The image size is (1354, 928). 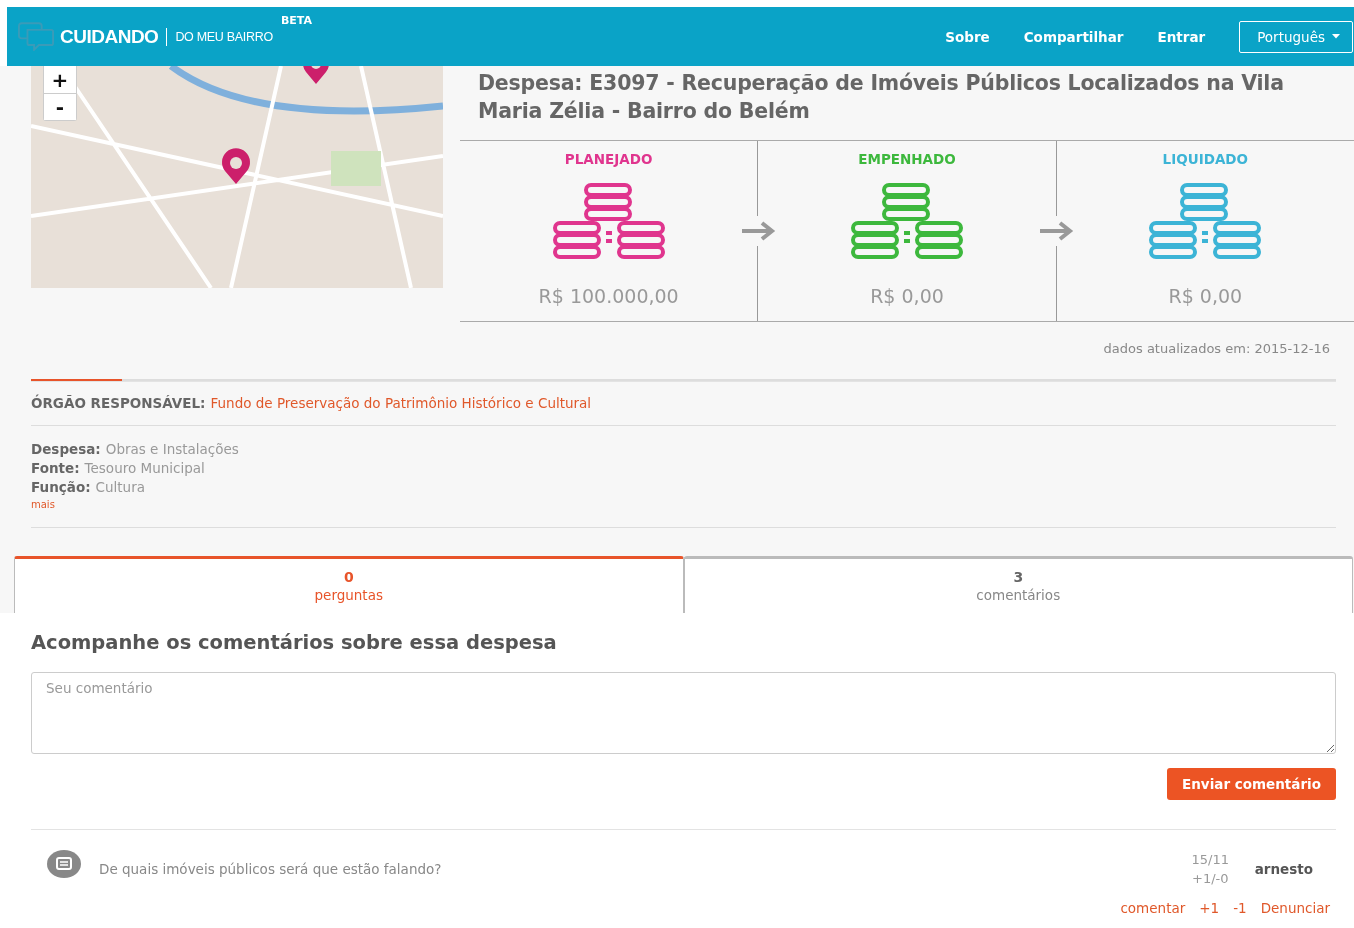 I want to click on submit-button: Enviar comentário, so click(x=1251, y=784).